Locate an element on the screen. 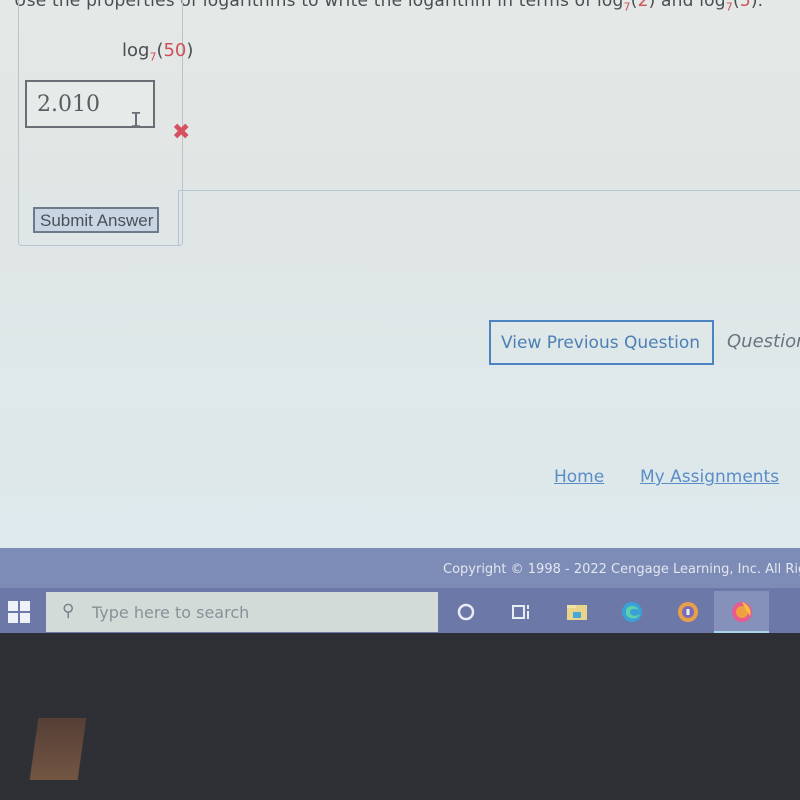 The height and width of the screenshot is (800, 800). text-cursor-icon: I is located at coordinates (136, 120).